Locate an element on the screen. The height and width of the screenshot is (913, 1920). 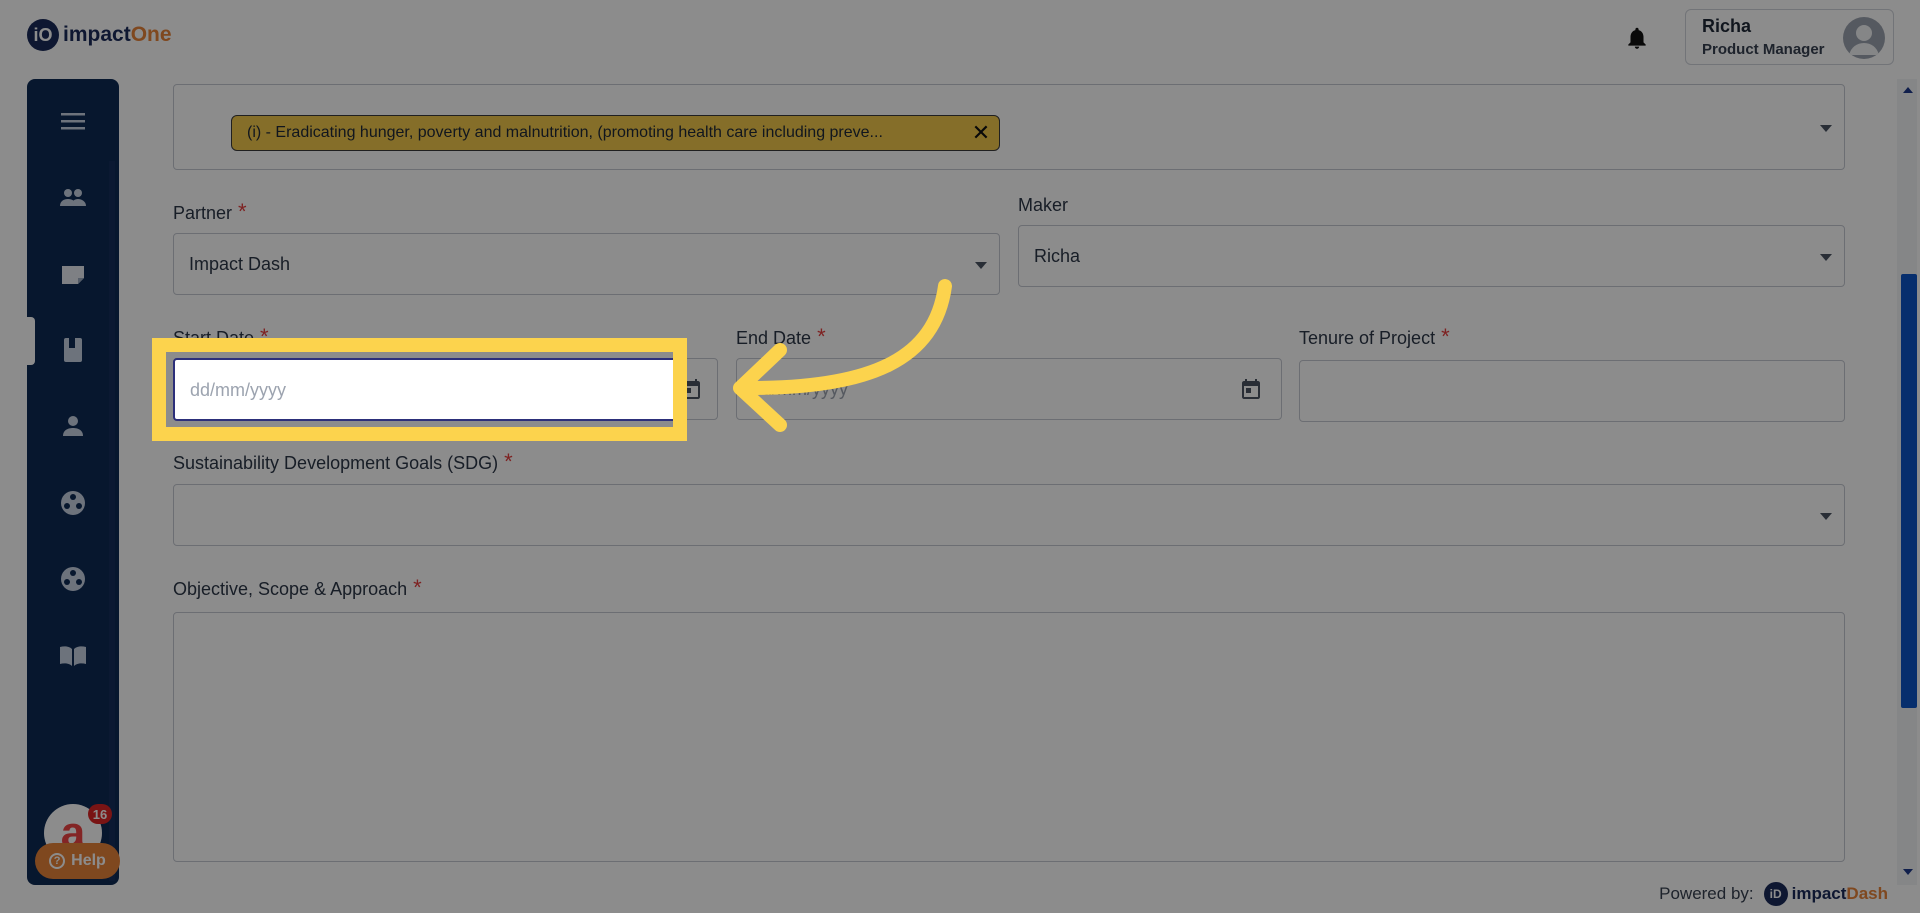
projects-icon is located at coordinates (73, 274).